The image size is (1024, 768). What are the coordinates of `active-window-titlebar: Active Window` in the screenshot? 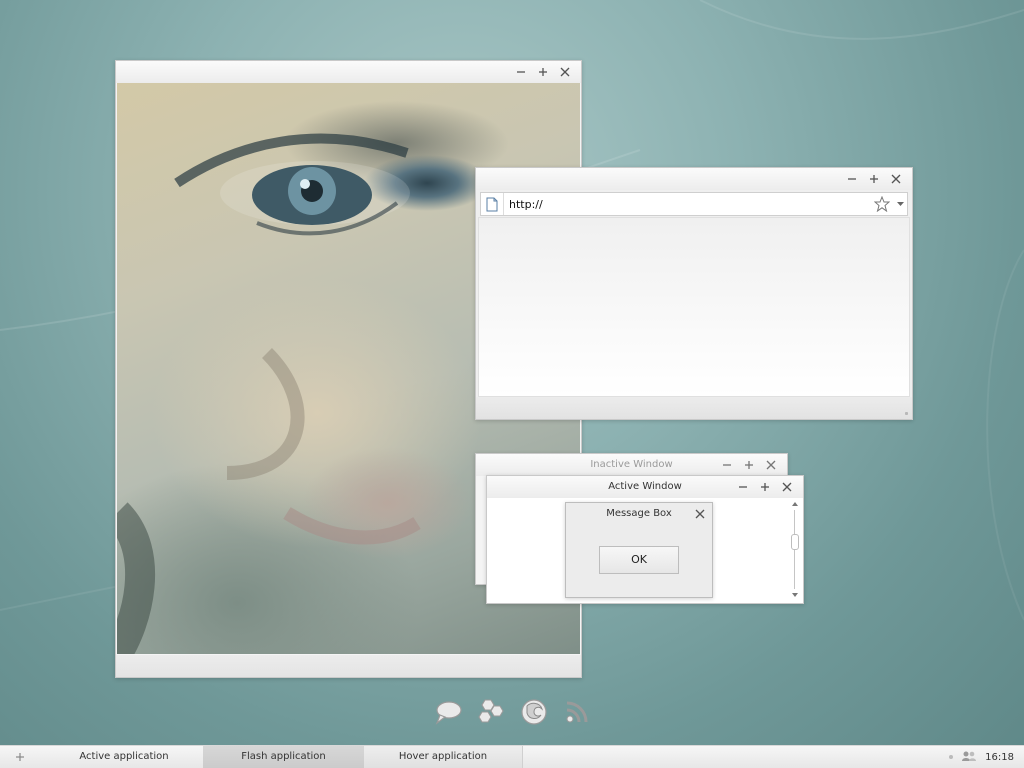 It's located at (645, 487).